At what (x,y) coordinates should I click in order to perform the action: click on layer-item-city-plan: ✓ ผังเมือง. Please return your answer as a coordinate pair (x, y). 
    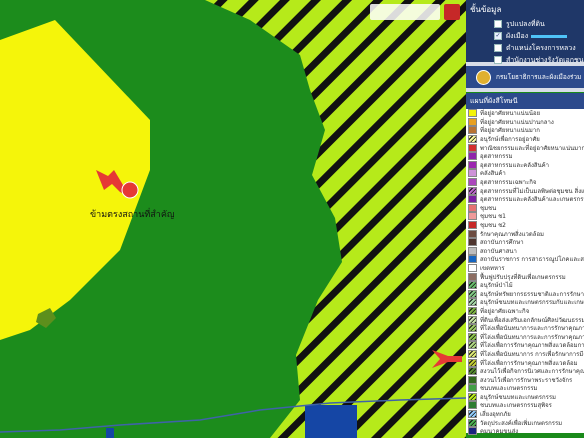
    Looking at the image, I should click on (525, 36).